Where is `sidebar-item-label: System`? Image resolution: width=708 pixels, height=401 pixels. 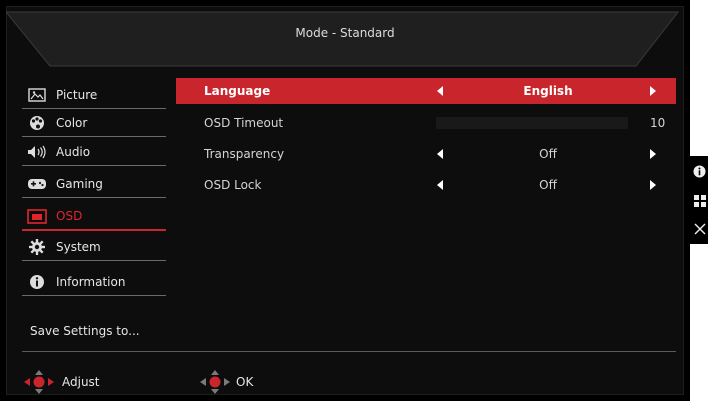 sidebar-item-label: System is located at coordinates (78, 247).